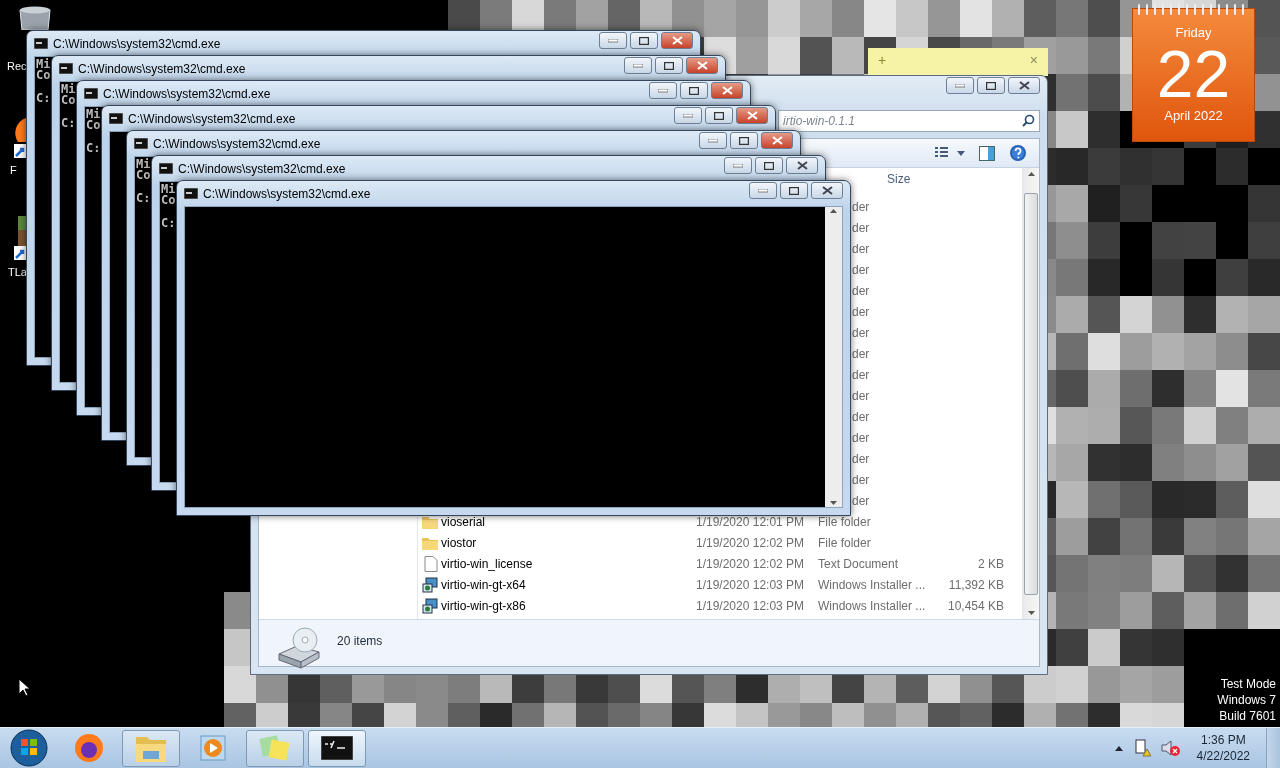  What do you see at coordinates (1193, 74) in the screenshot?
I see `calendar-day: 22` at bounding box center [1193, 74].